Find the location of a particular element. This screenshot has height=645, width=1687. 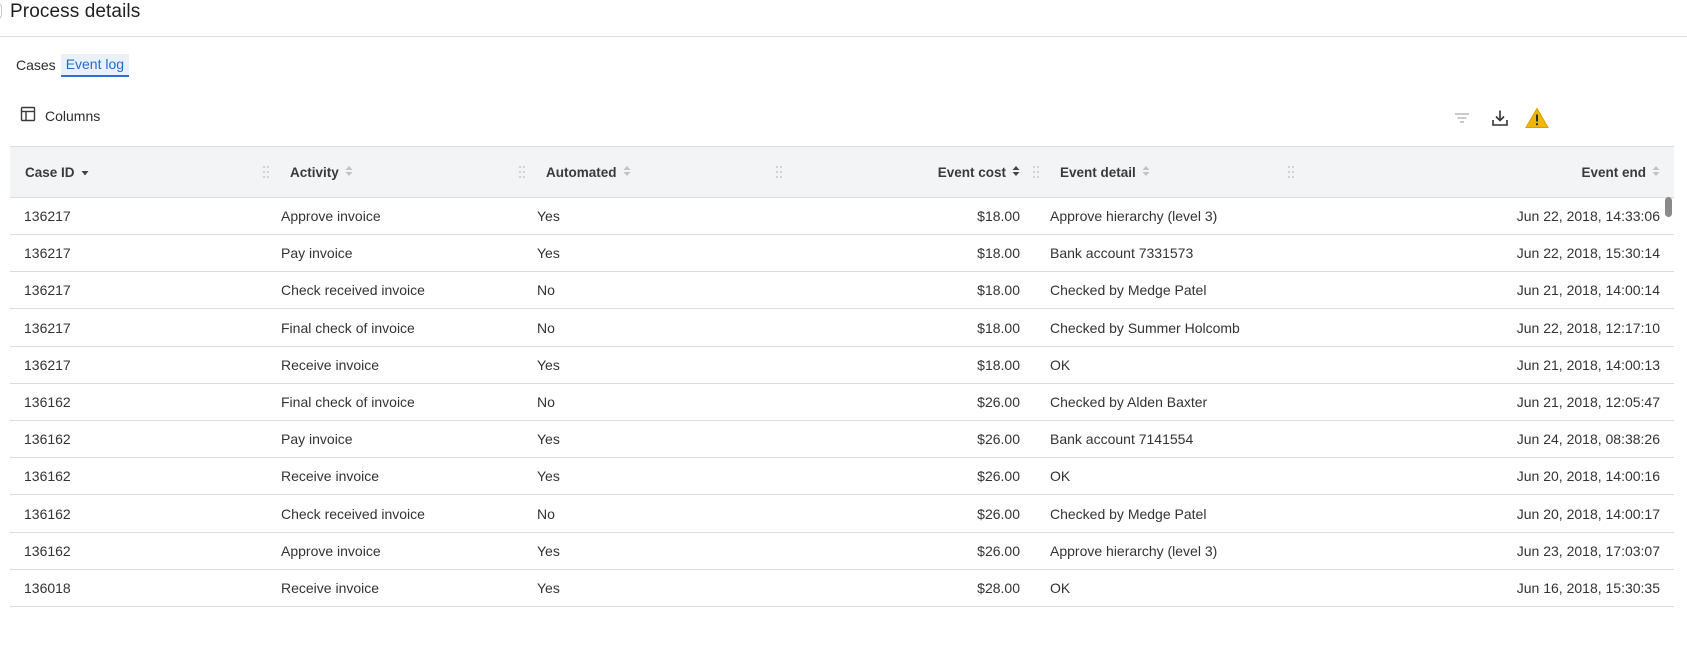

cell-event-end: Jun 22, 2018, 15:30:14 is located at coordinates (1588, 253).